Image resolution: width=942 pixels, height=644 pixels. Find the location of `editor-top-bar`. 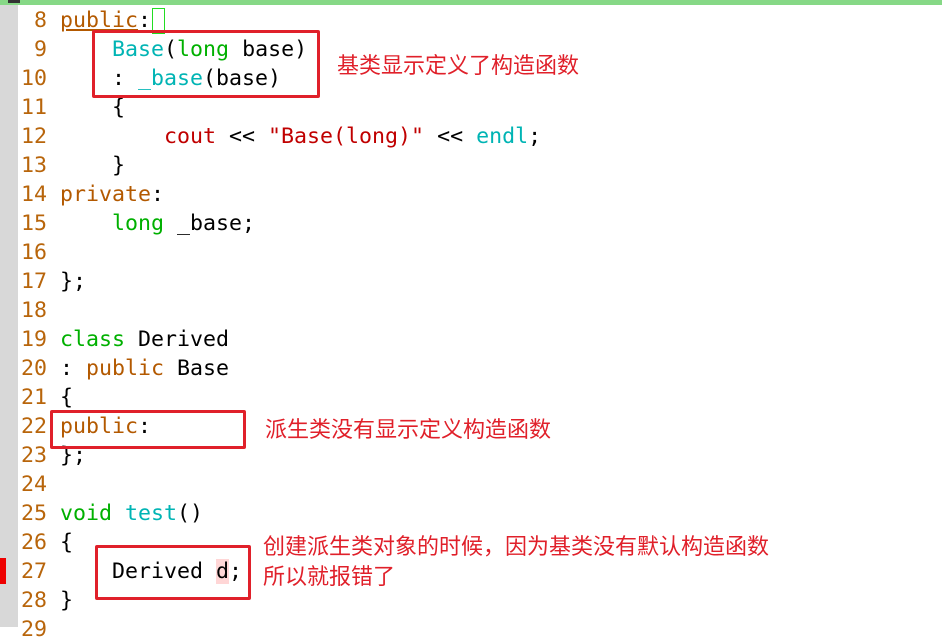

editor-top-bar is located at coordinates (471, 2).